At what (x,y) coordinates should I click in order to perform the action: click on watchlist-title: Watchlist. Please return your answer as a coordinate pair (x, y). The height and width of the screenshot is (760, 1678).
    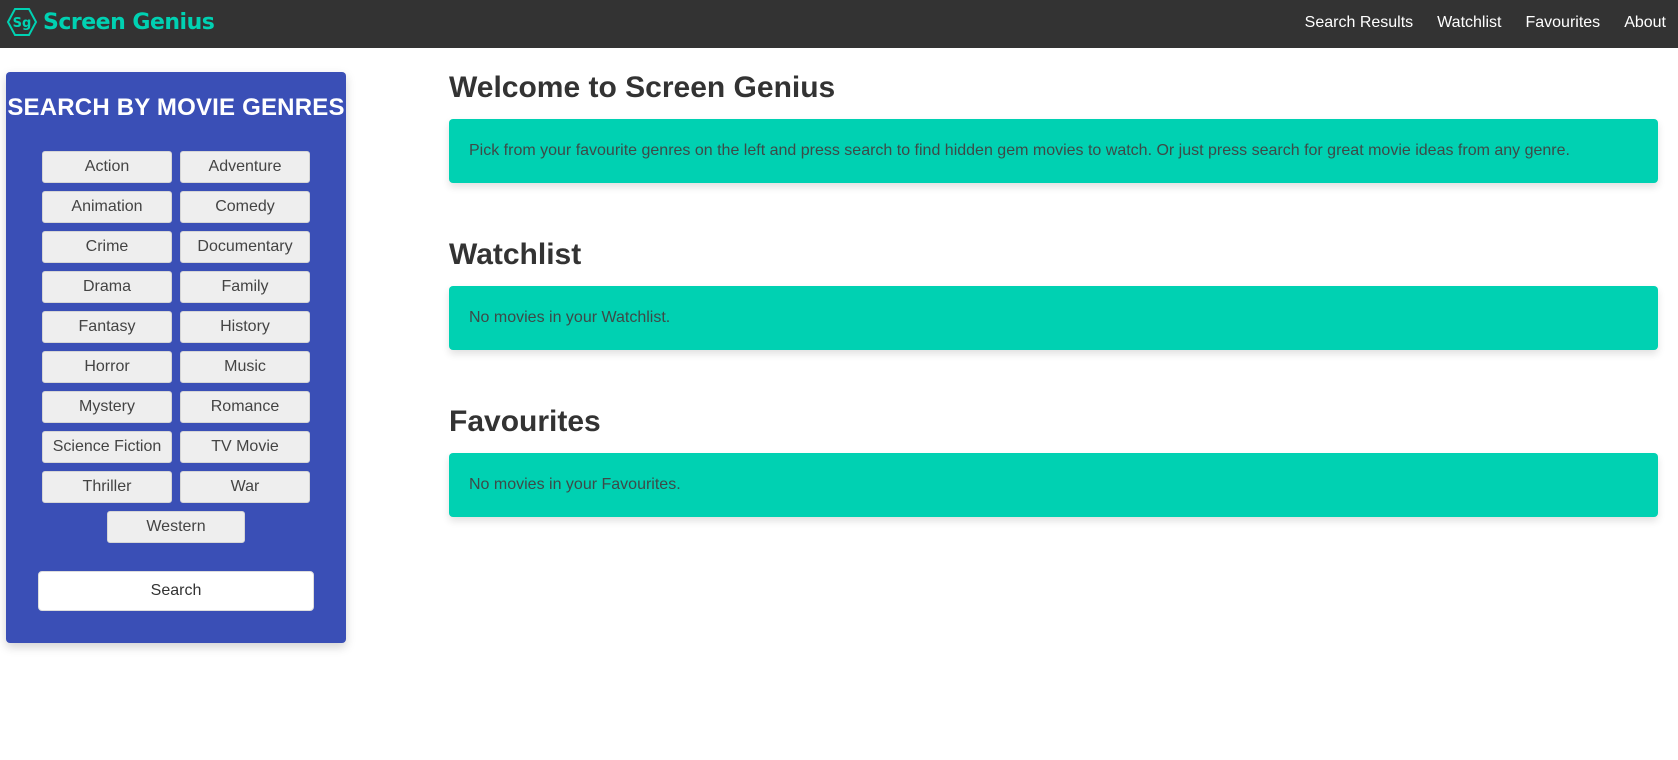
    Looking at the image, I should click on (515, 254).